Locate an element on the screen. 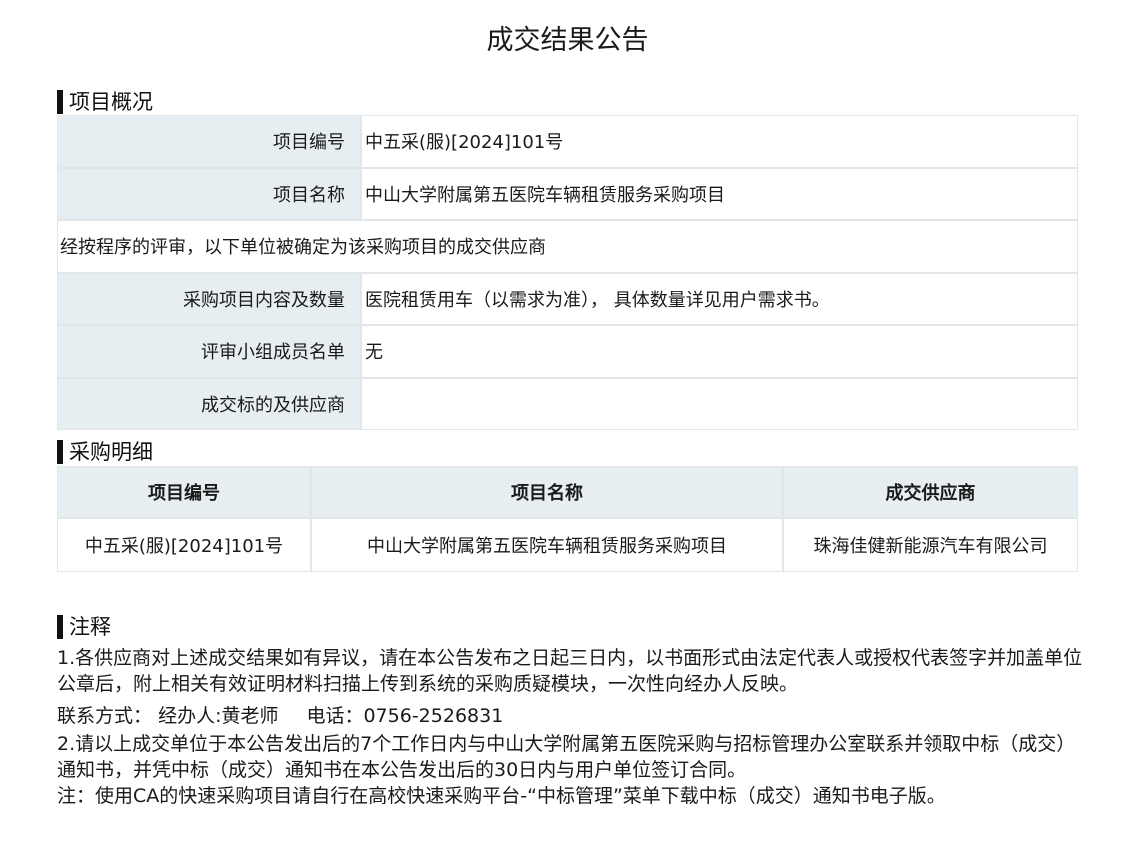 This screenshot has height=847, width=1135. table-row: 项目编号 中五采(服)[2024]101号 is located at coordinates (567, 141).